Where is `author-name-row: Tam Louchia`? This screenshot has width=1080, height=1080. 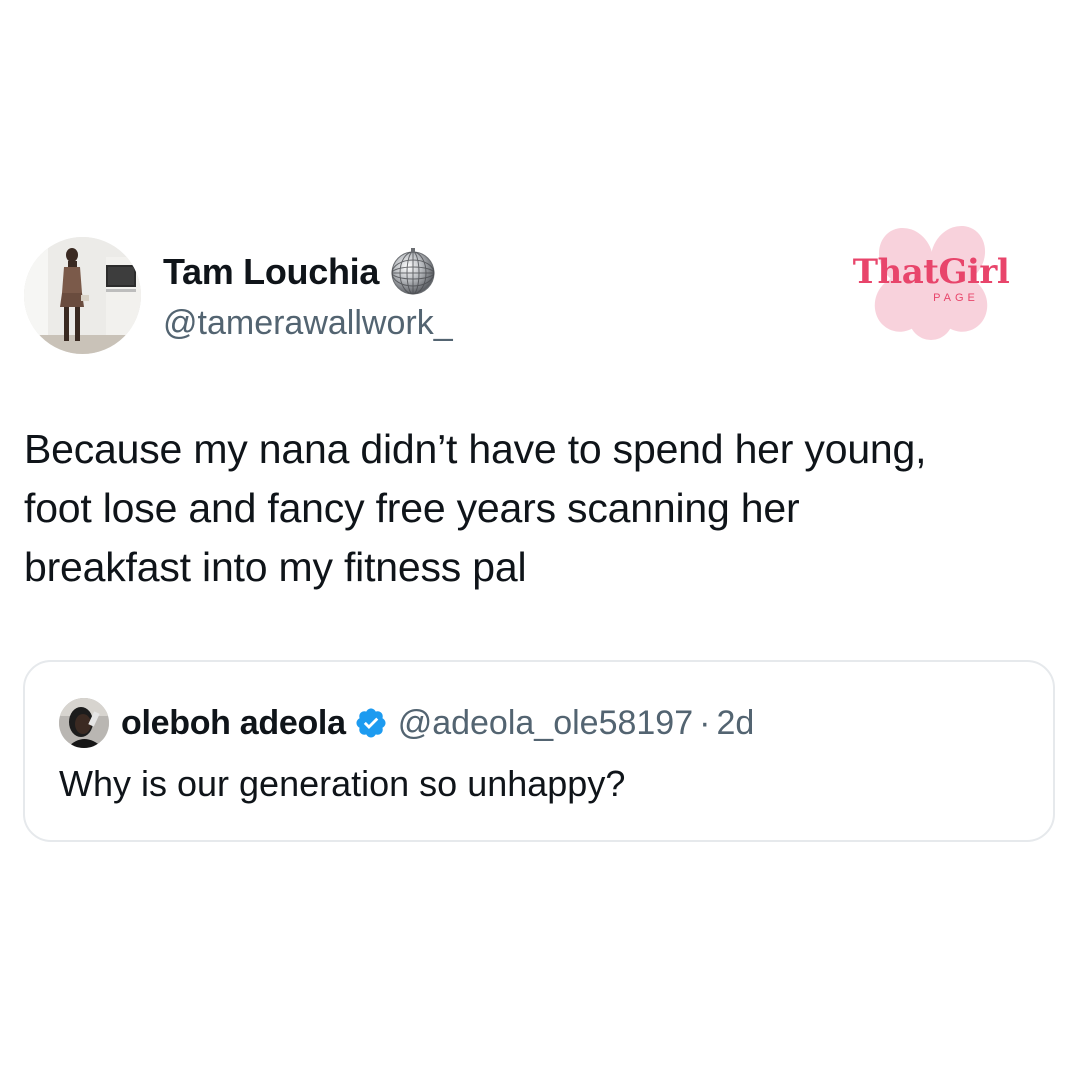 author-name-row: Tam Louchia is located at coordinates (300, 272).